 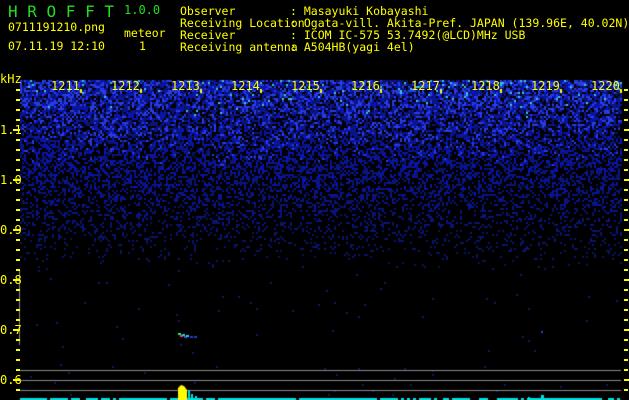 What do you see at coordinates (142, 10) in the screenshot?
I see `app-version: 1.0.0` at bounding box center [142, 10].